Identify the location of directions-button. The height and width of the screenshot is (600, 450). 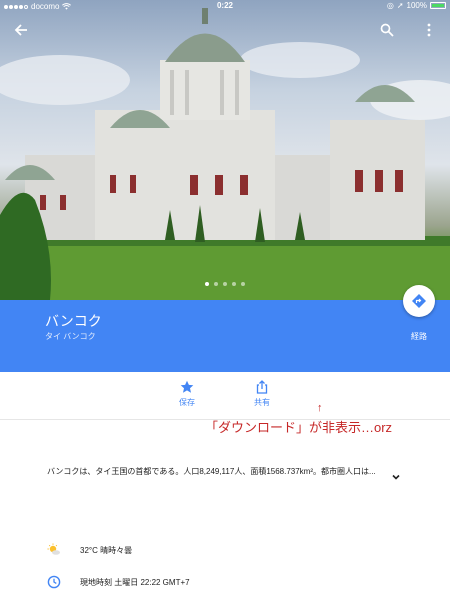
(419, 301).